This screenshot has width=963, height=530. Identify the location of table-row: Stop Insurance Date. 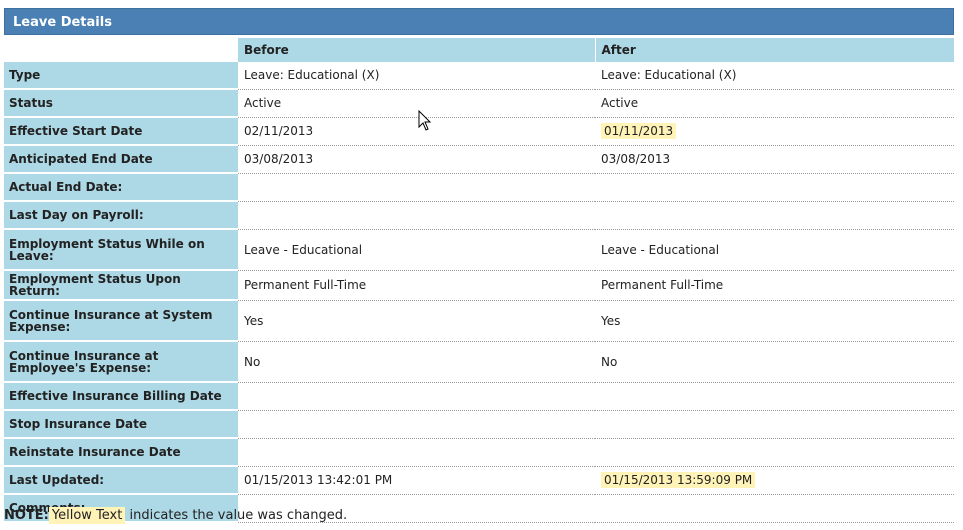
(479, 424).